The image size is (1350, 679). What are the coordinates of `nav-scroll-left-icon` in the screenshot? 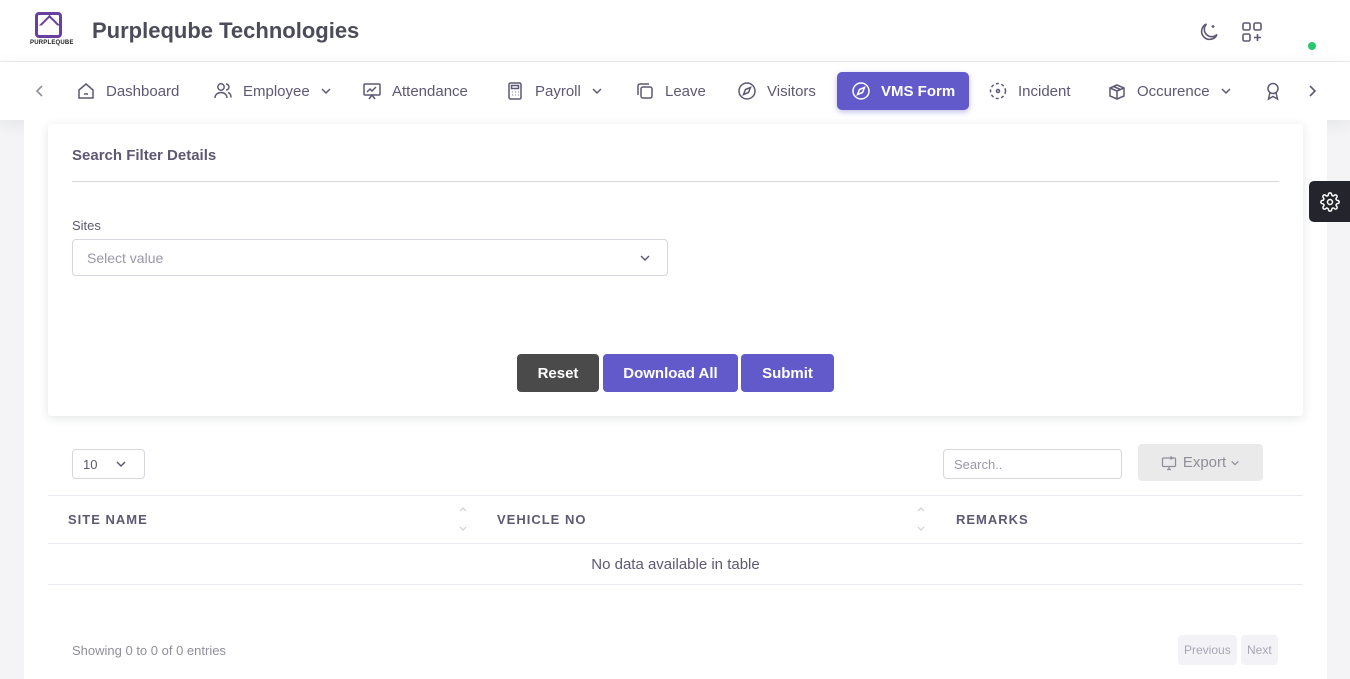 It's located at (40, 91).